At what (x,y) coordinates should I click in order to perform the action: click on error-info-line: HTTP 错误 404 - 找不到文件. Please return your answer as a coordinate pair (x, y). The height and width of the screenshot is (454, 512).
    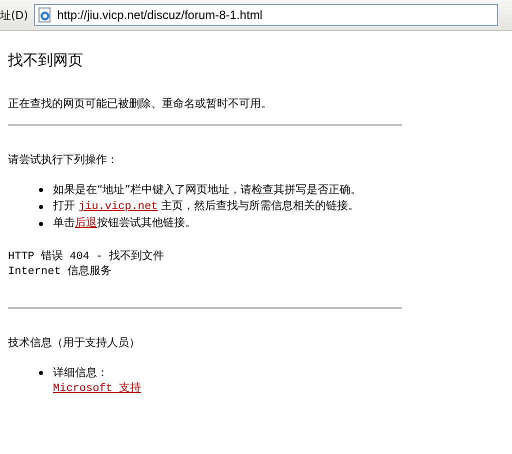
    Looking at the image, I should click on (87, 257).